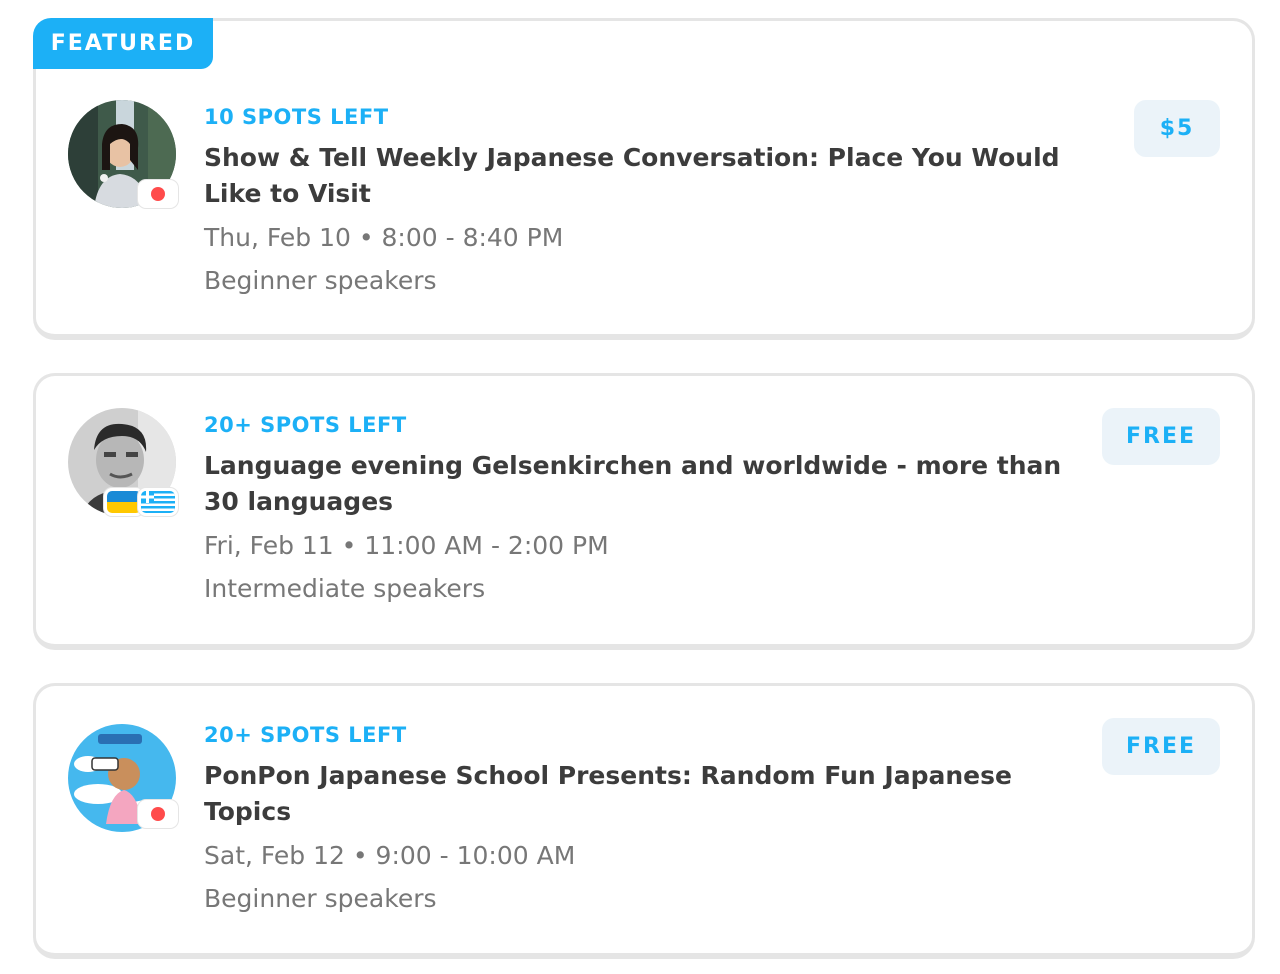 This screenshot has width=1280, height=974. I want to click on event-datetime: Sat, Feb 12 • 9:00 - 10:00 AM, so click(390, 855).